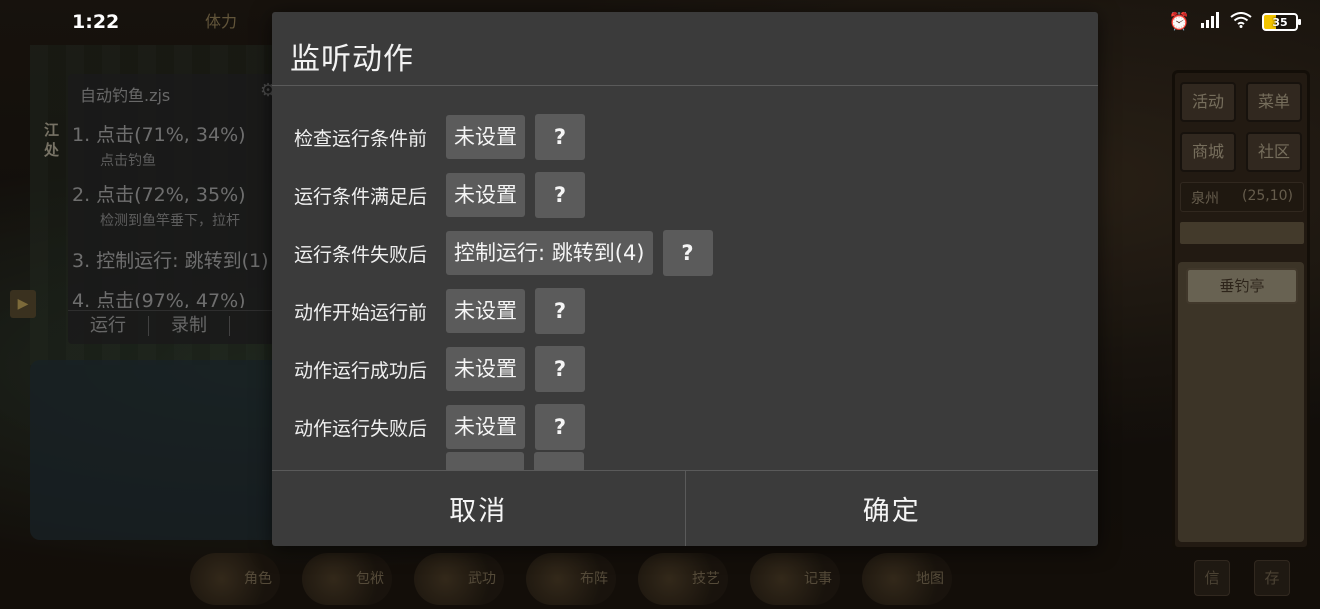 The image size is (1320, 609). I want to click on hook-row: 检查运行条件前 未设置 ?, so click(439, 137).